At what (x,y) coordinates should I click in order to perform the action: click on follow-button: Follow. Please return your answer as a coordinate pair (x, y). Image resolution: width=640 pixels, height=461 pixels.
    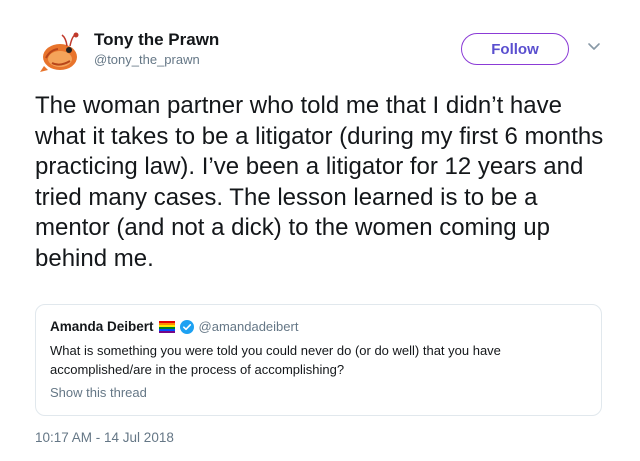
    Looking at the image, I should click on (515, 49).